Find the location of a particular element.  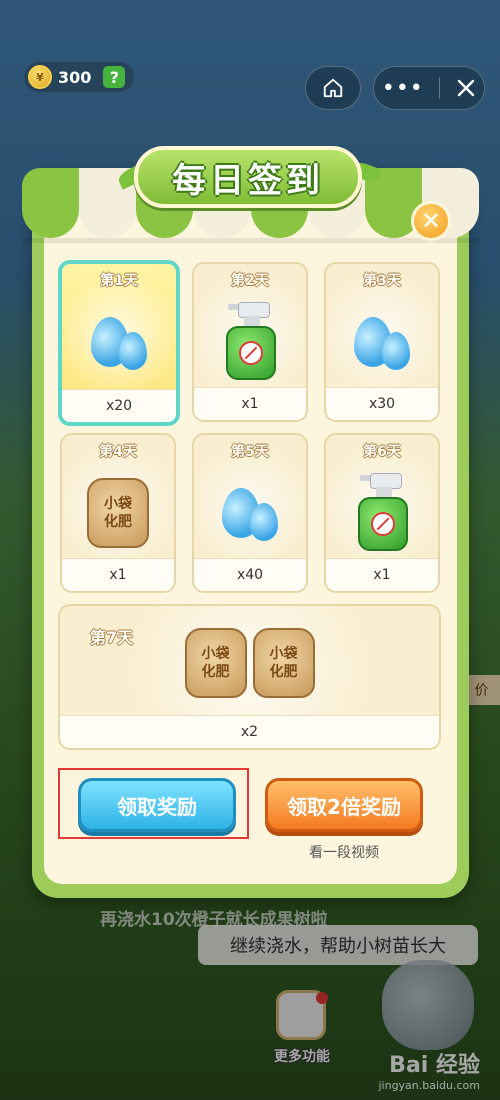

help-button: ? is located at coordinates (114, 77).